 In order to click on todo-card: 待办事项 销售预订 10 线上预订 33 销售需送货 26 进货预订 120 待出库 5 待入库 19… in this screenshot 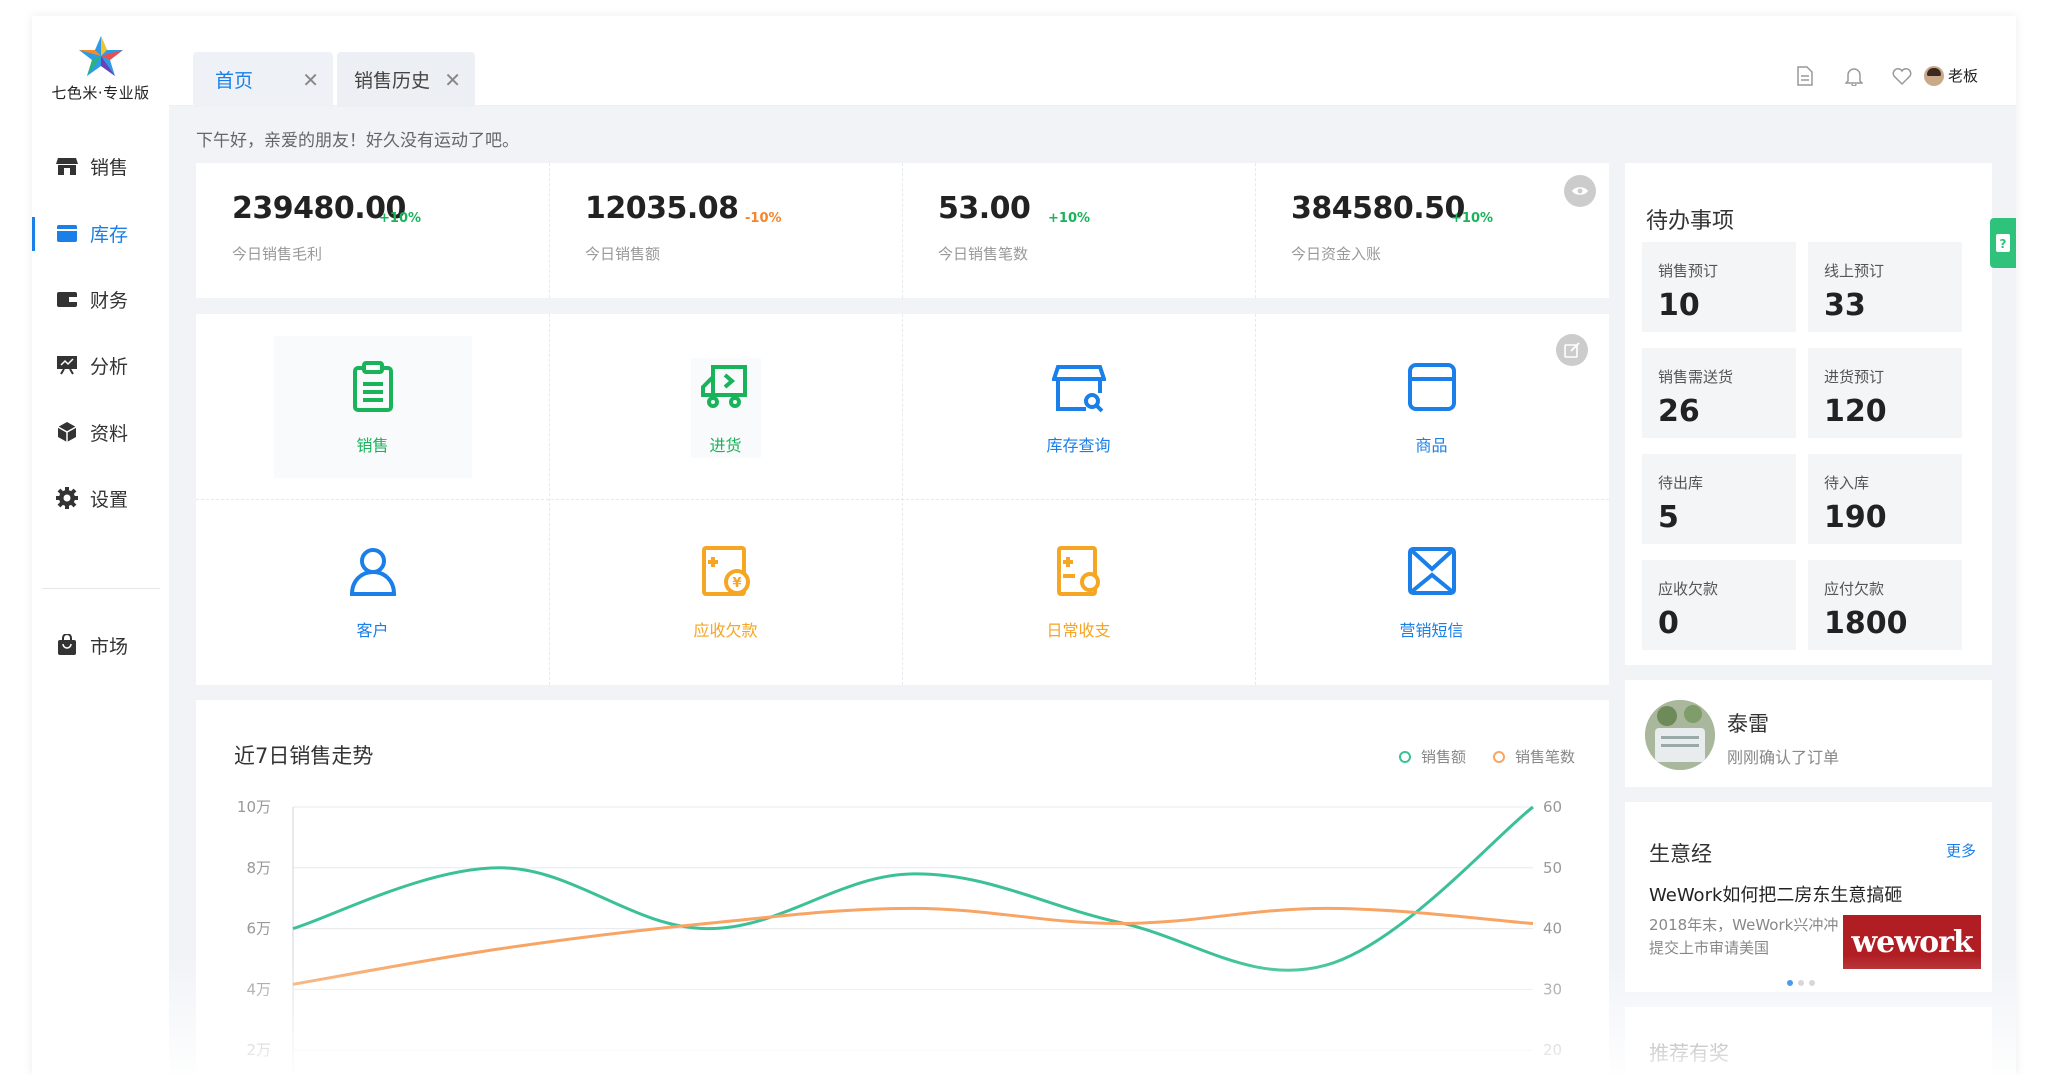, I will do `click(1808, 414)`.